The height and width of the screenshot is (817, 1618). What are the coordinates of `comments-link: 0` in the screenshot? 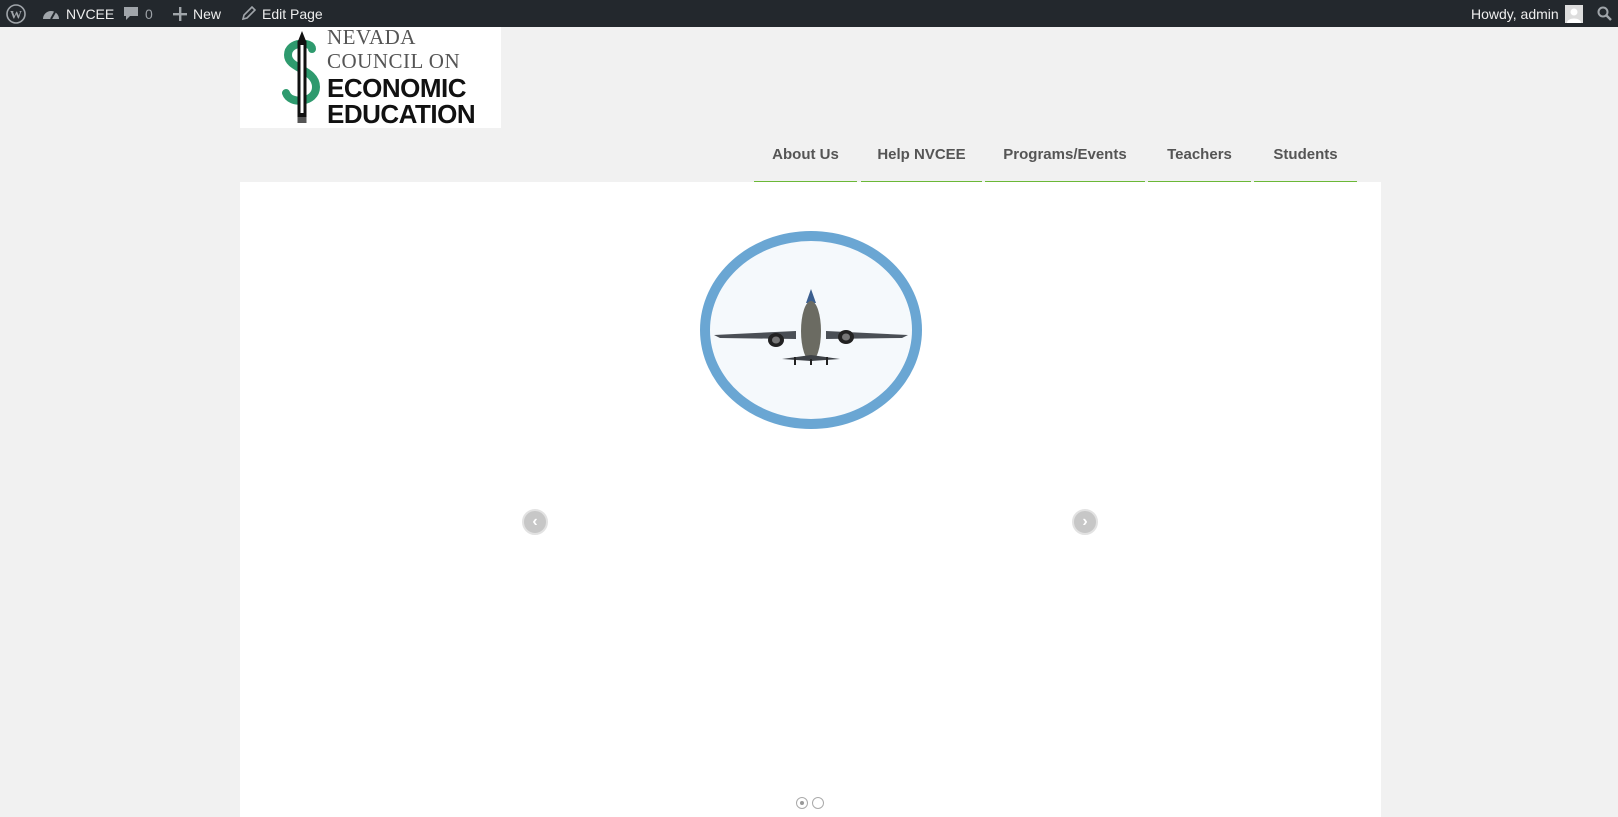 It's located at (138, 13).